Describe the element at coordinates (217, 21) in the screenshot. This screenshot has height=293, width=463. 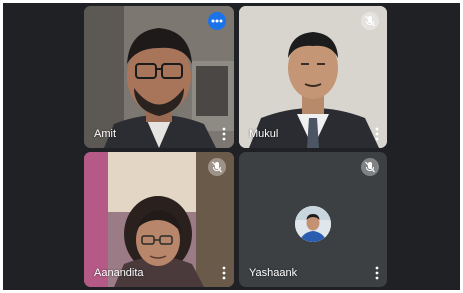
I see `more-horiz-icon` at that location.